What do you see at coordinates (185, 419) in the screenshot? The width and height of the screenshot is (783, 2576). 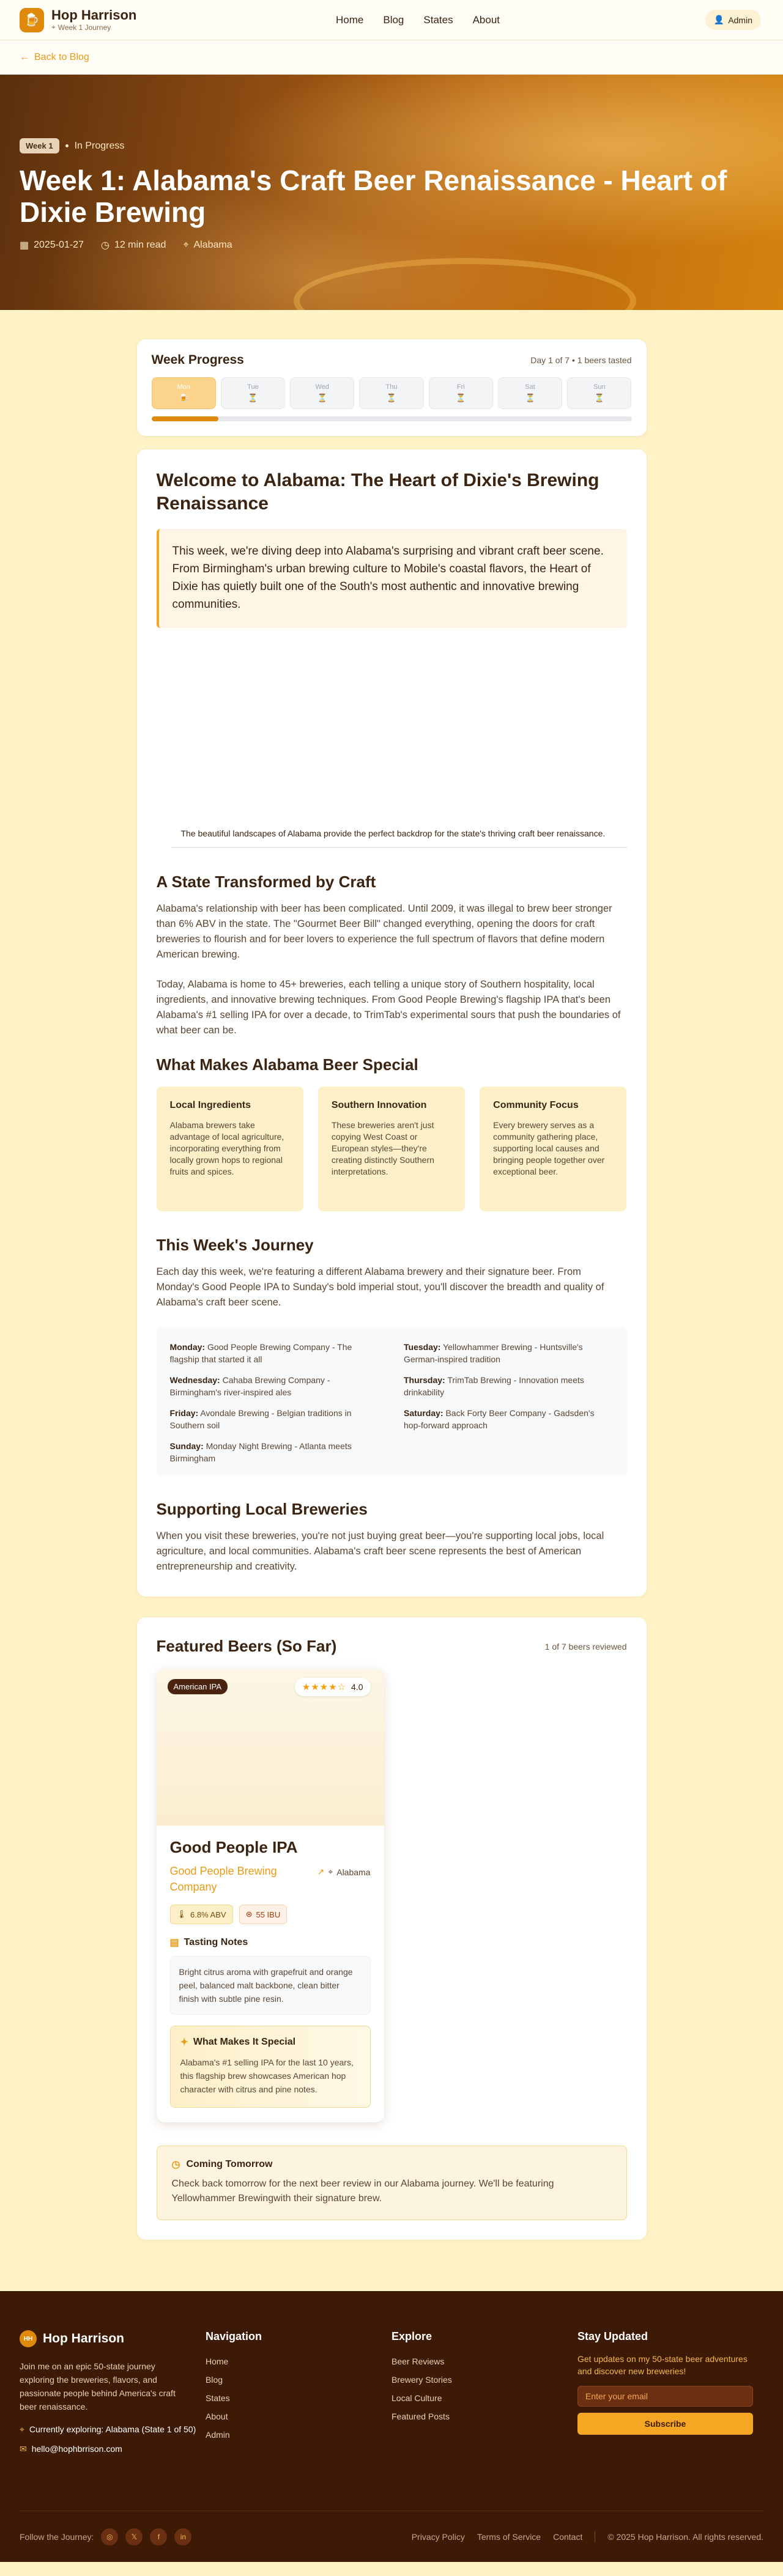 I see `progress-bar-fill` at bounding box center [185, 419].